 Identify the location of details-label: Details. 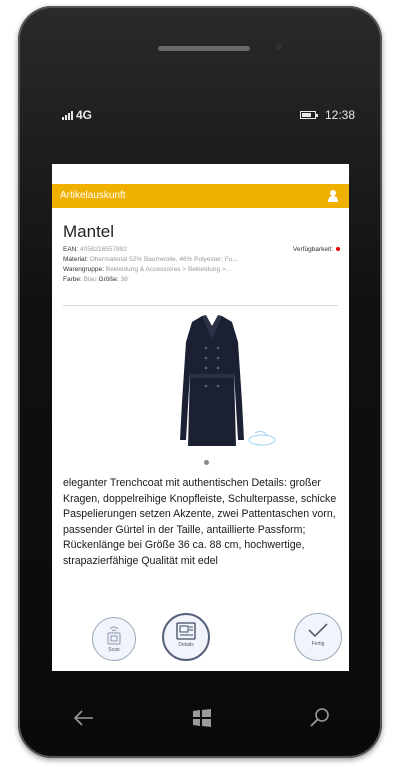
(186, 645).